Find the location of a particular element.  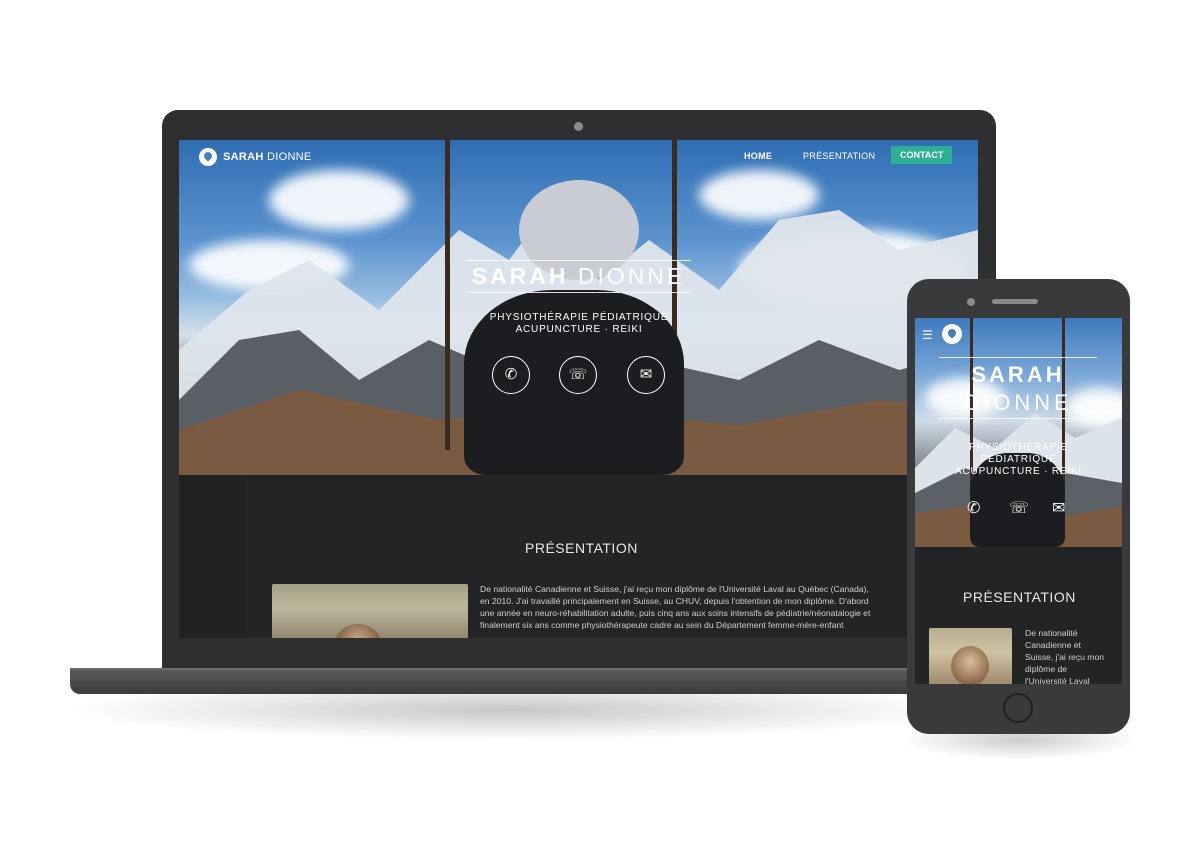

contact-button: CONTACT is located at coordinates (922, 155).